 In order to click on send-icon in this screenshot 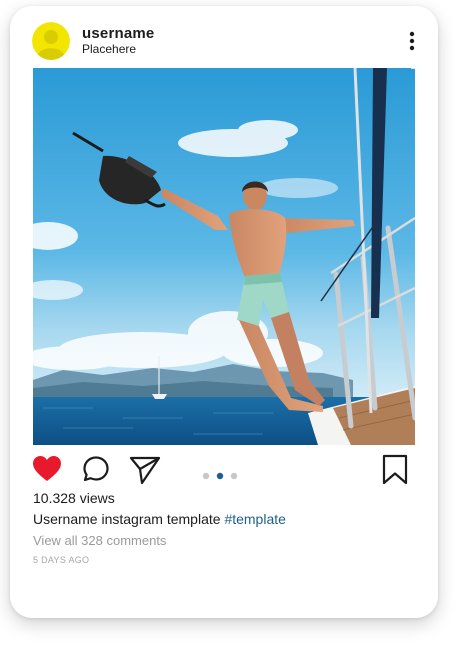, I will do `click(145, 470)`.